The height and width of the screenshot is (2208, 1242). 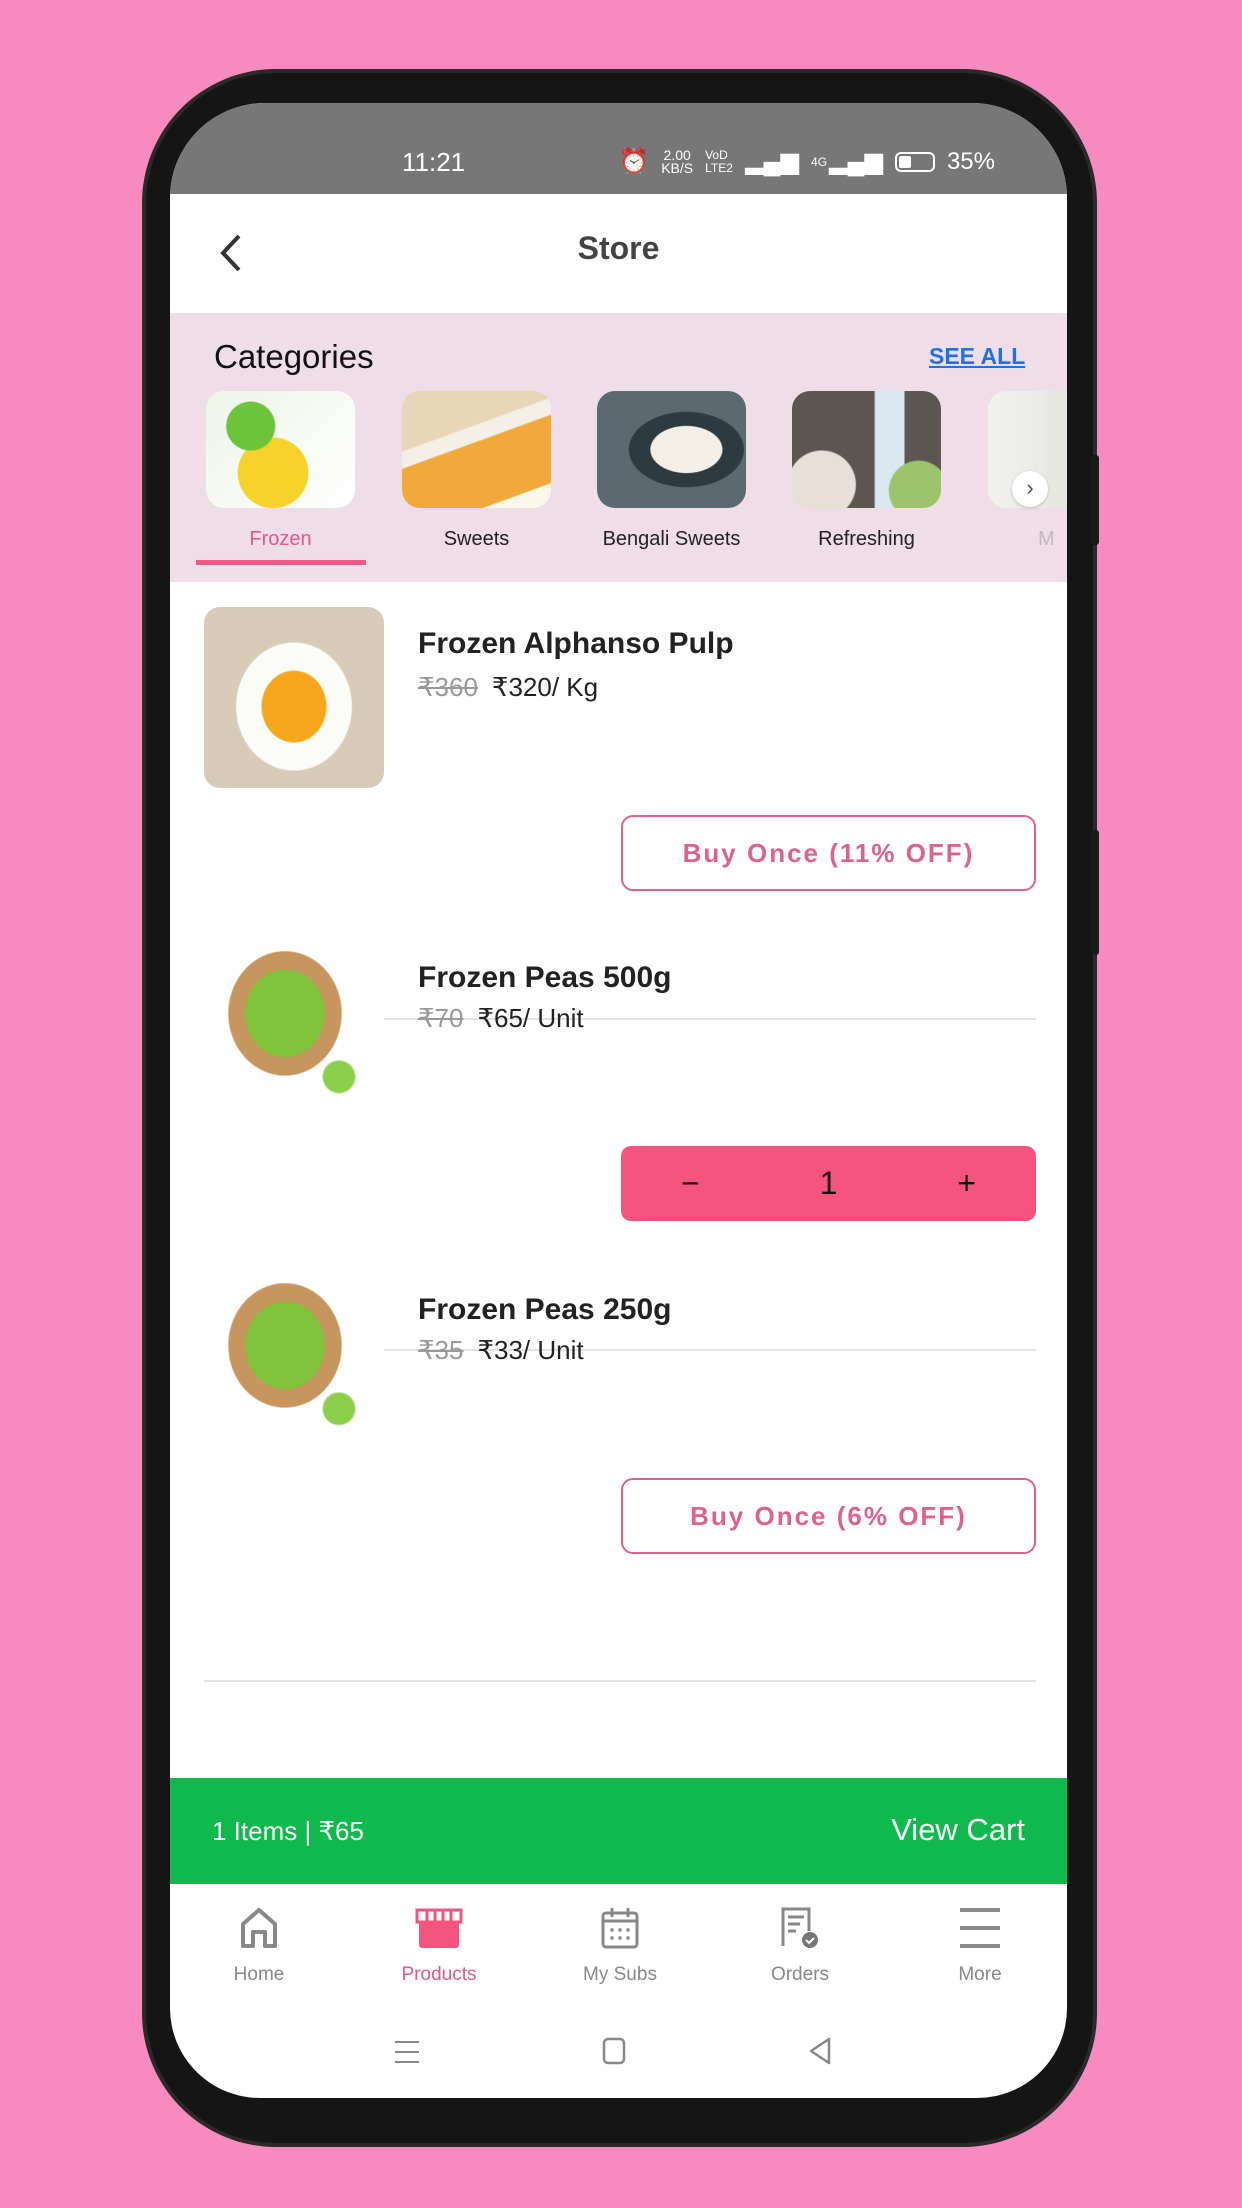 I want to click on divider, so click(x=620, y=1681).